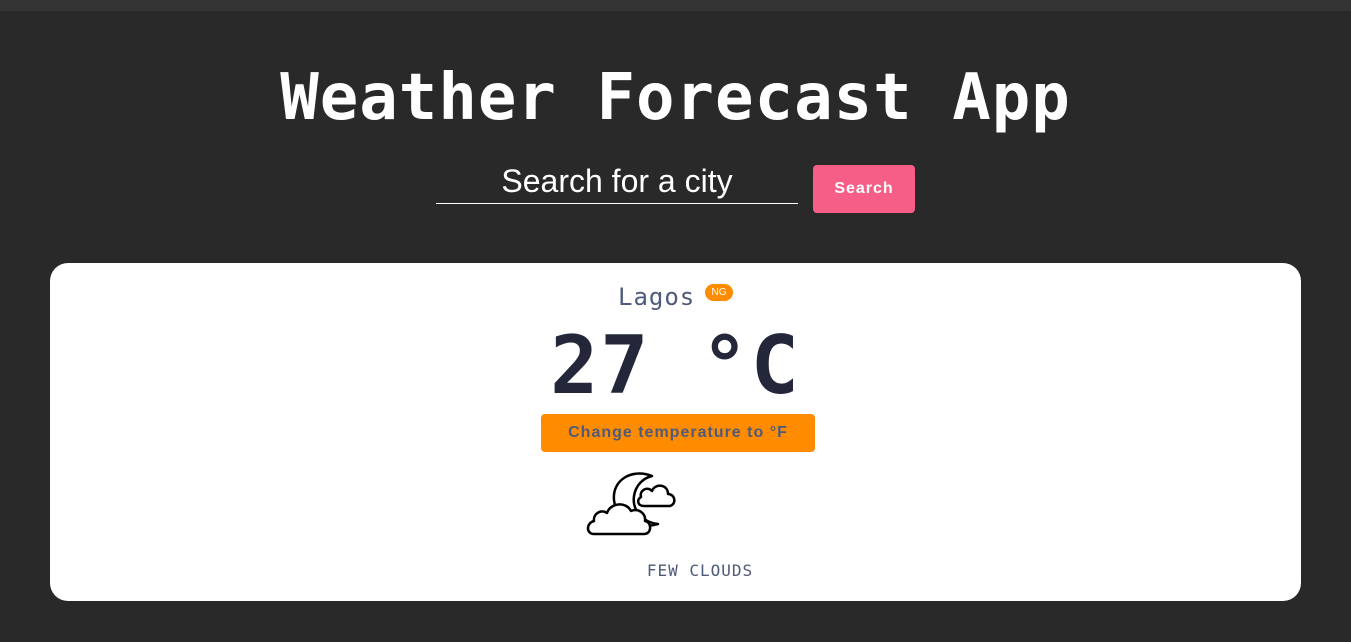  What do you see at coordinates (864, 189) in the screenshot?
I see `search-button: Search` at bounding box center [864, 189].